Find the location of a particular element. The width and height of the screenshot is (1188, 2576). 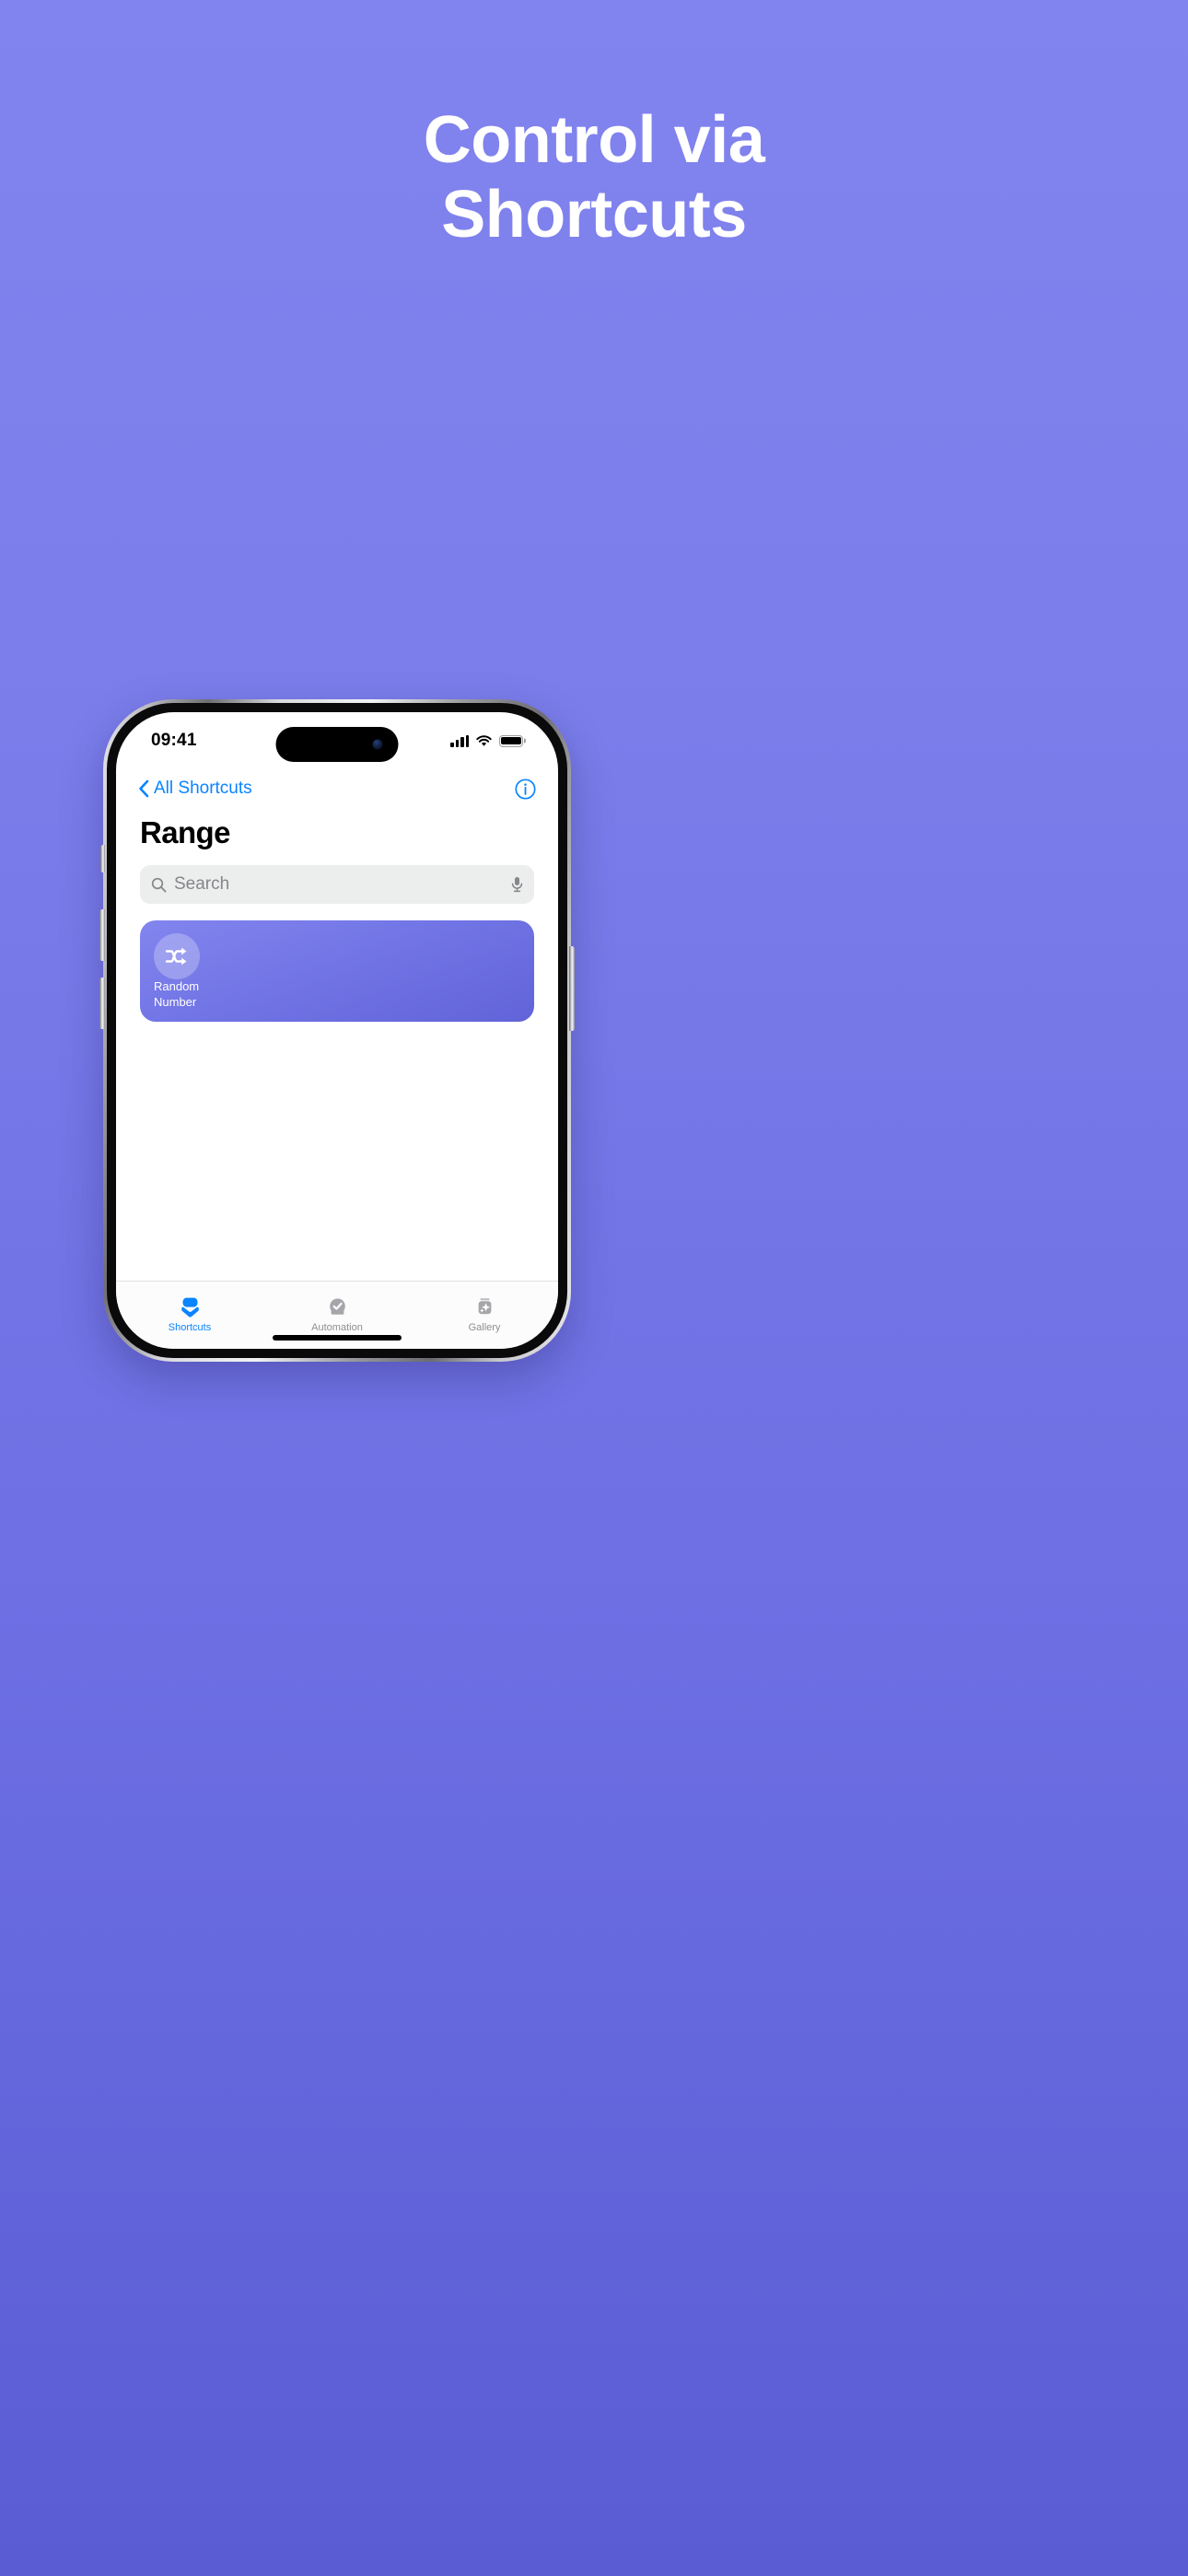

promo-headline-line-1: Control via is located at coordinates (594, 140).